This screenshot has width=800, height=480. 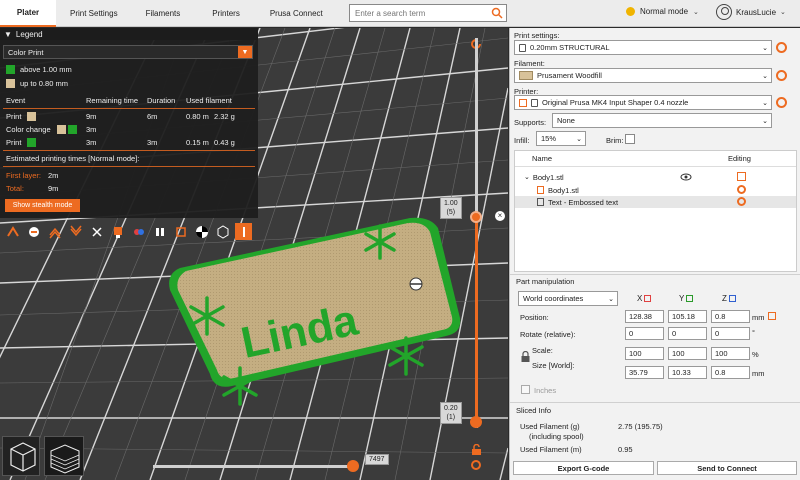 What do you see at coordinates (727, 468) in the screenshot?
I see `send-to-connect-button: Send to Connect` at bounding box center [727, 468].